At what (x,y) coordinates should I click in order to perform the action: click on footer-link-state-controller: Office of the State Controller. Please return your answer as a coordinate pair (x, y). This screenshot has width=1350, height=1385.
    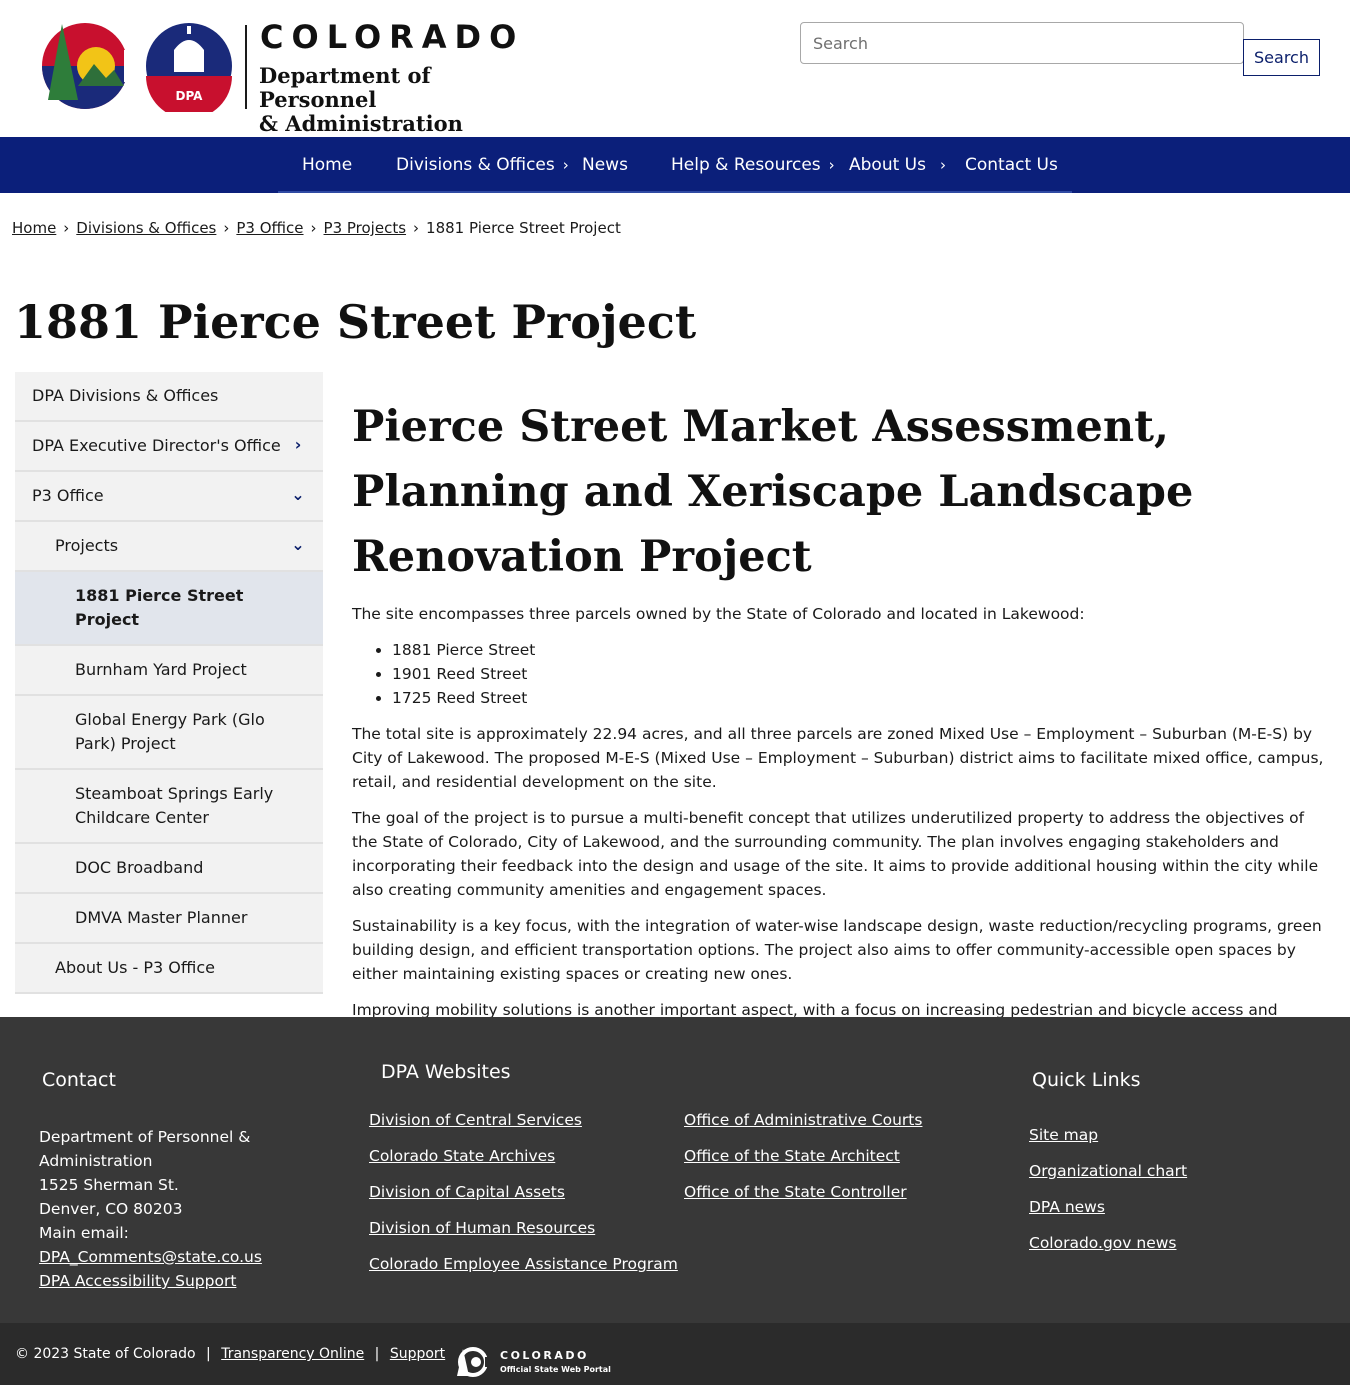
    Looking at the image, I should click on (795, 1192).